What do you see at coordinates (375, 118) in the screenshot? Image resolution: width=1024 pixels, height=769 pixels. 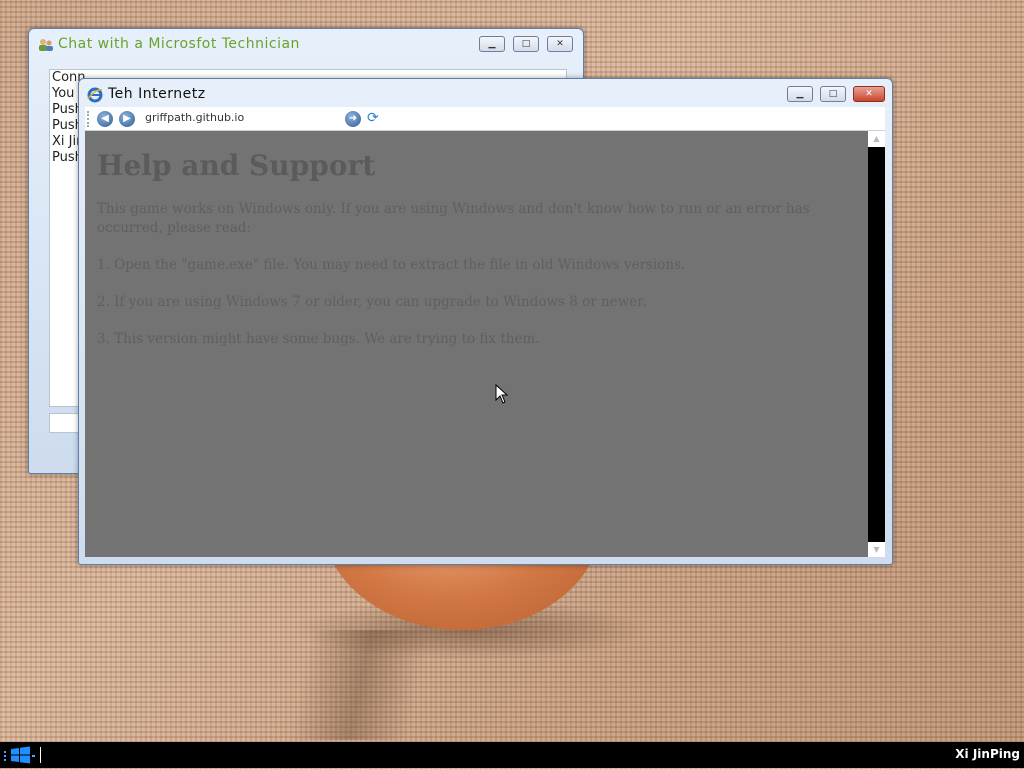 I see `refresh-icon: ⟳` at bounding box center [375, 118].